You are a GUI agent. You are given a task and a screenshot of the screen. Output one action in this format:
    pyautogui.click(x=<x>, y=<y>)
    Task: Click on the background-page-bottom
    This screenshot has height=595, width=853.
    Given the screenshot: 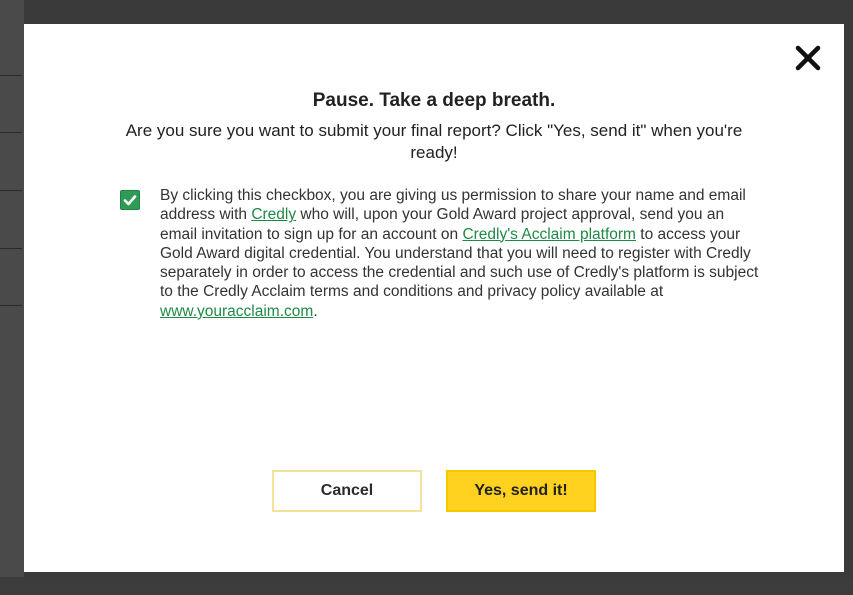 What is the action you would take?
    pyautogui.click(x=426, y=586)
    